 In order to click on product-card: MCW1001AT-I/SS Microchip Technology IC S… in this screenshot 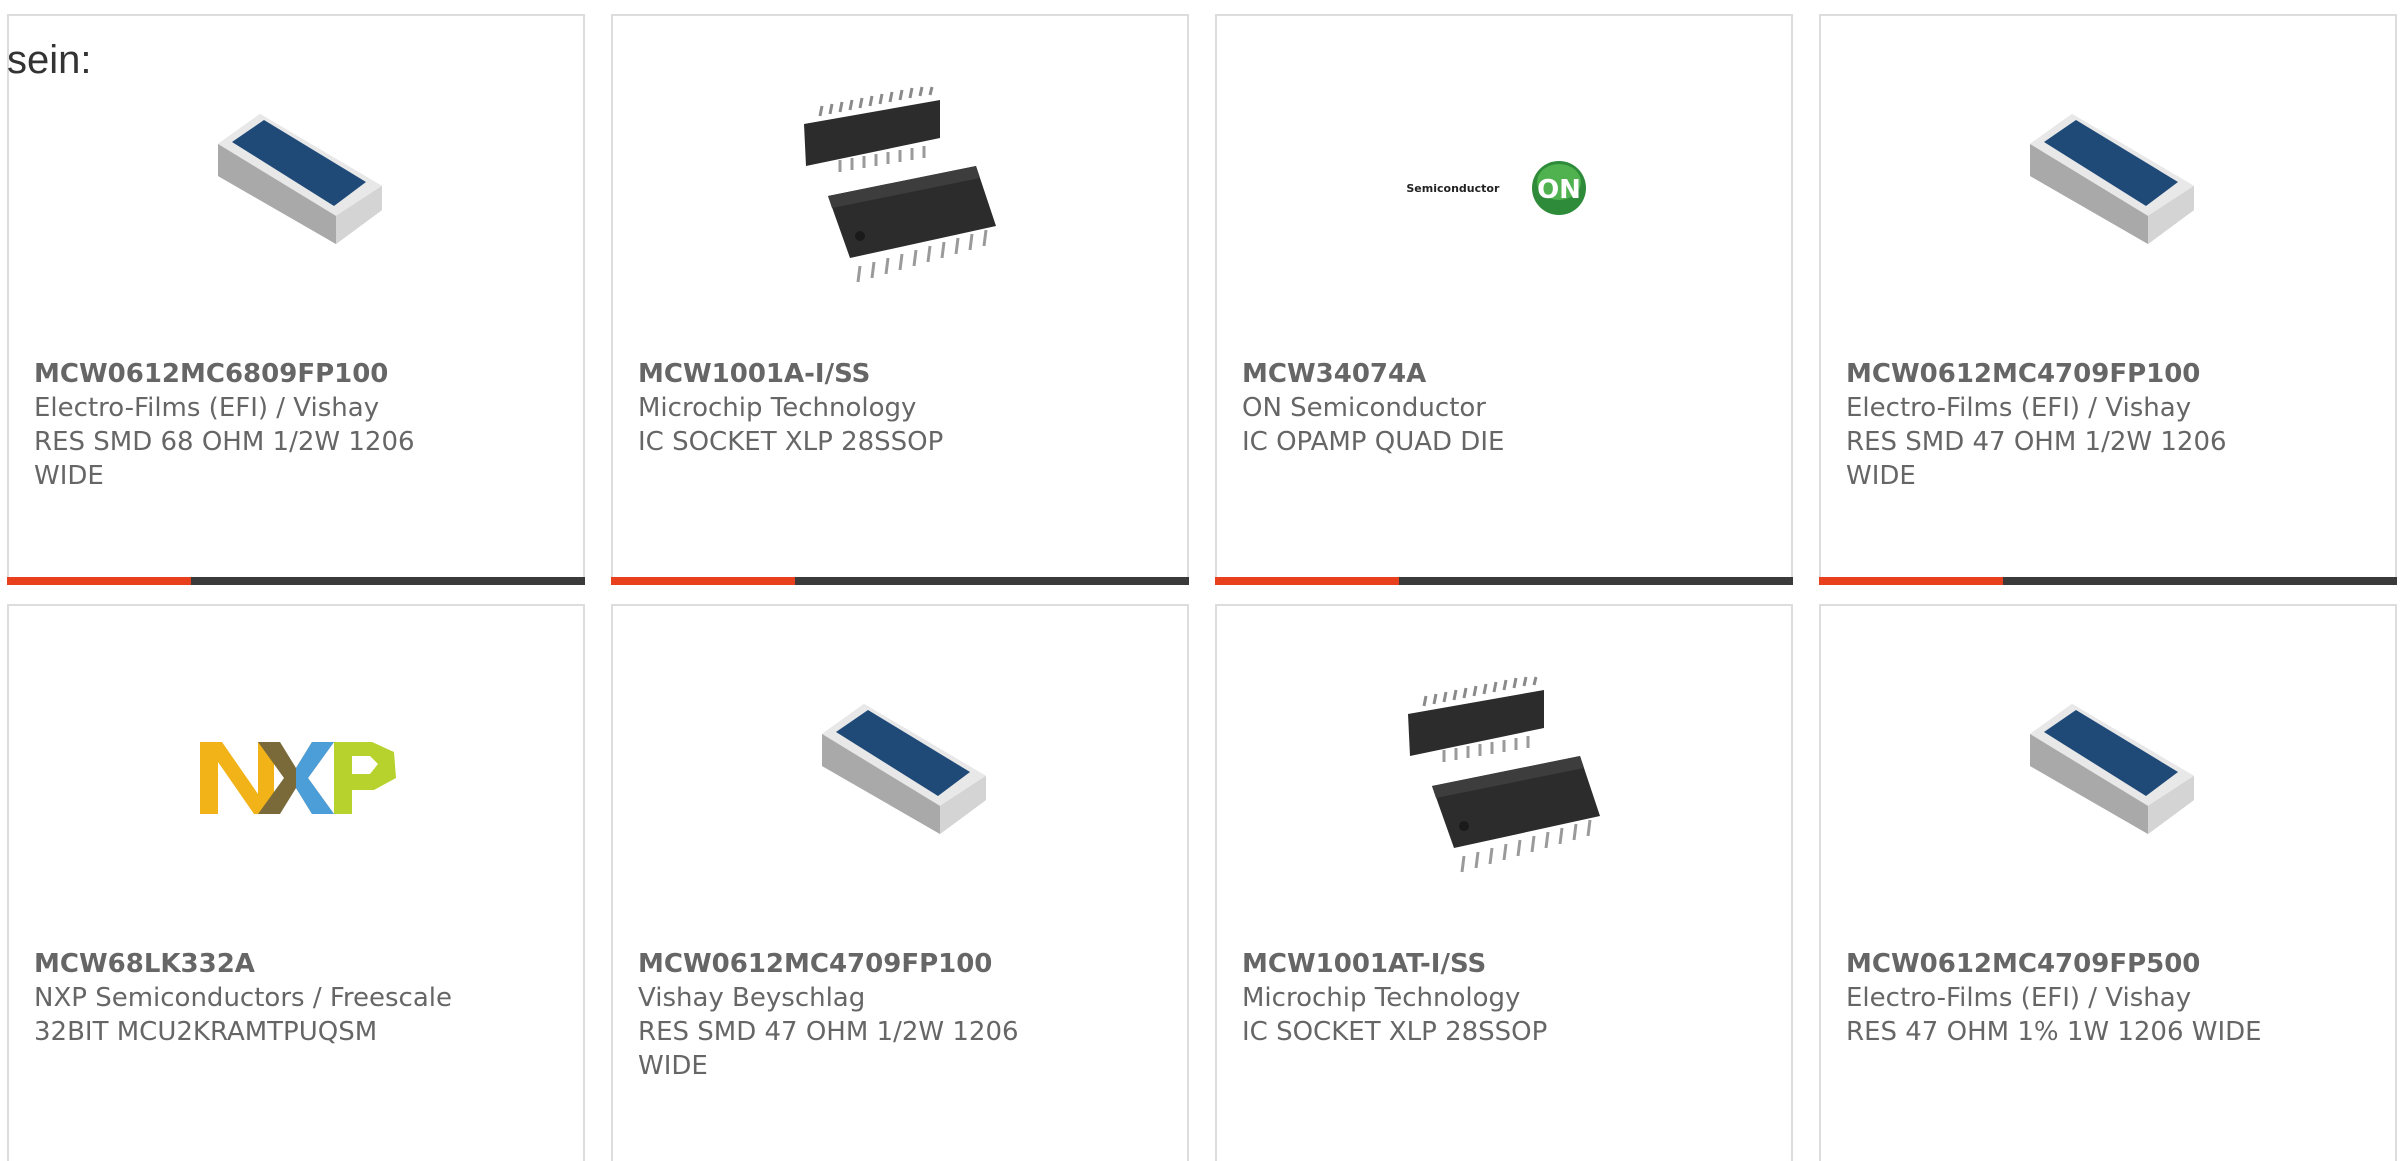, I will do `click(1504, 882)`.